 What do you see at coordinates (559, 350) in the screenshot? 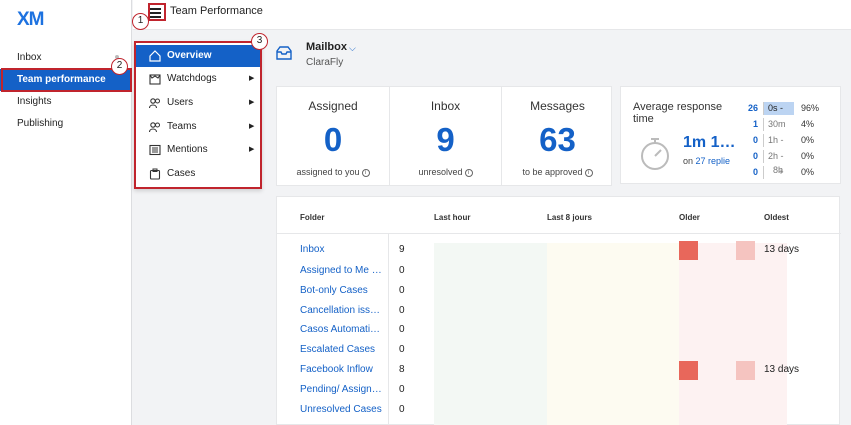
I see `table-row: Escalated Cases 0` at bounding box center [559, 350].